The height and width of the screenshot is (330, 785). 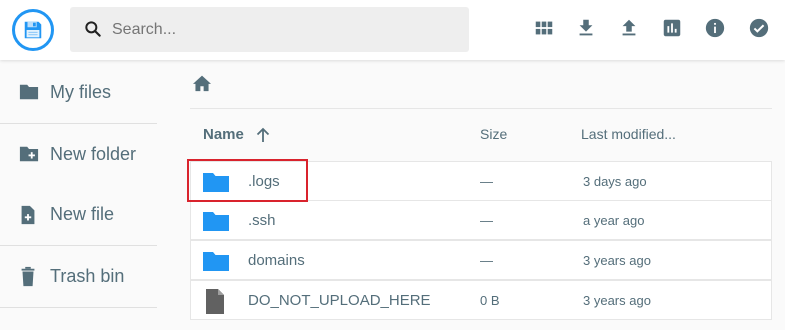 What do you see at coordinates (28, 217) in the screenshot?
I see `note-add-icon` at bounding box center [28, 217].